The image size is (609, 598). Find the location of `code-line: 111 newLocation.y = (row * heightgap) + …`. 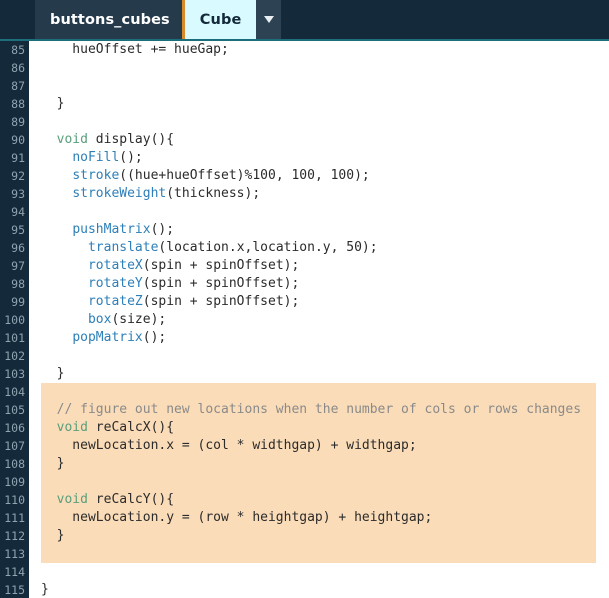

code-line: 111 newLocation.y = (row * heightgap) + … is located at coordinates (304, 518).